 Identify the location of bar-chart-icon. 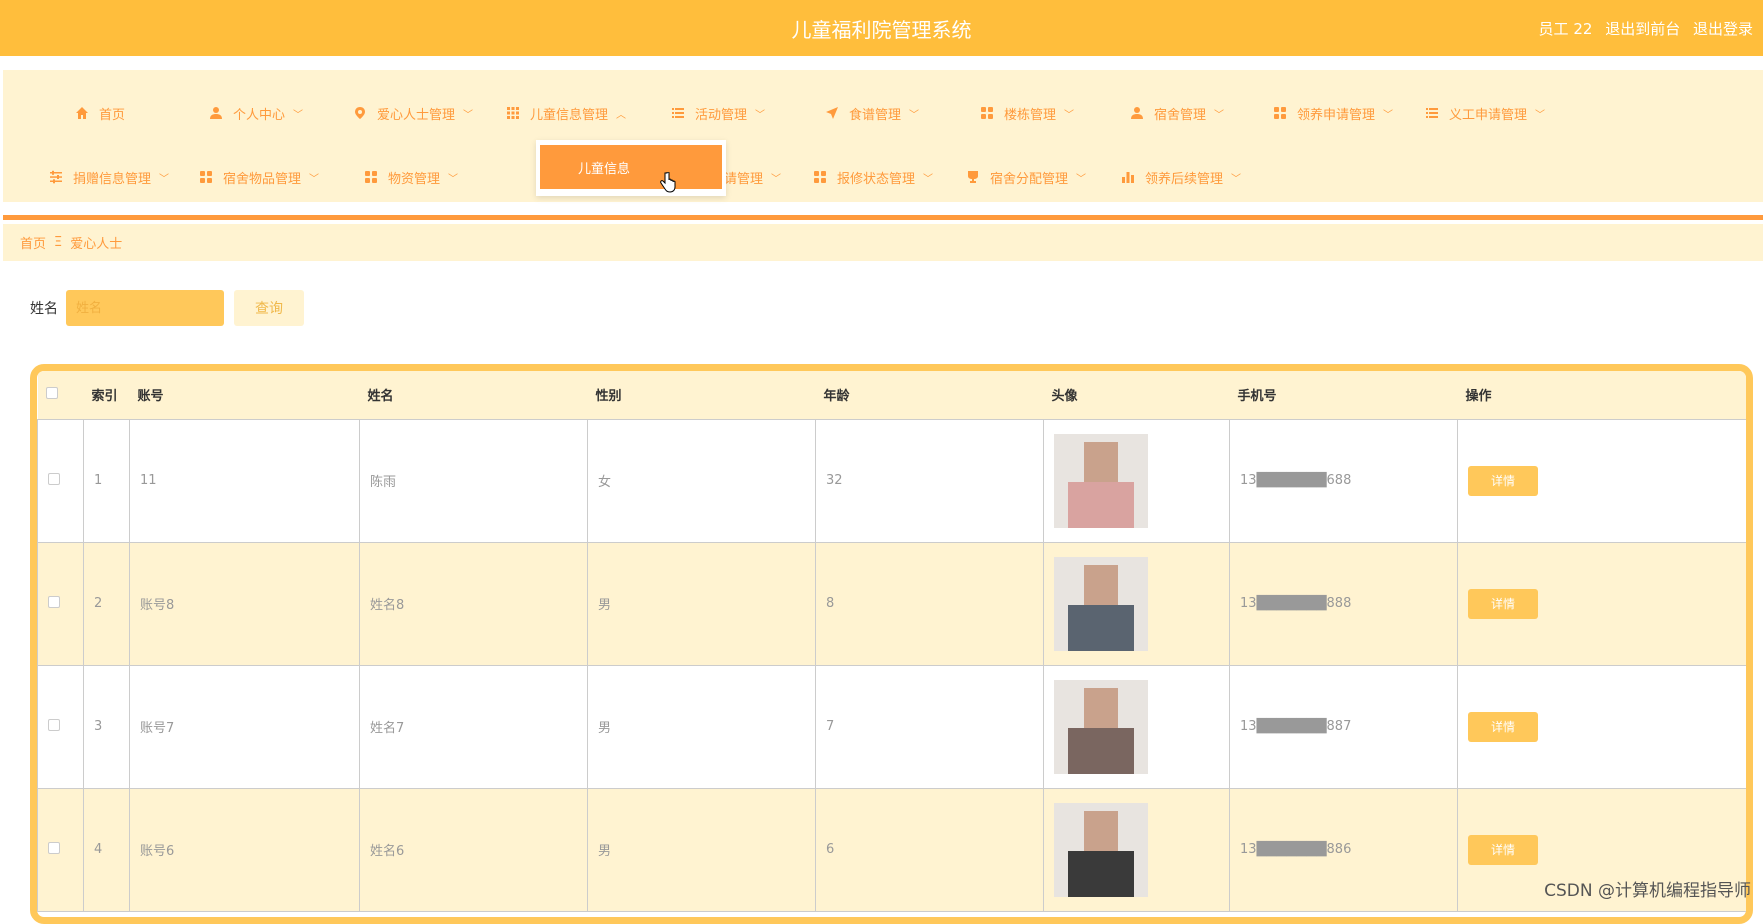
(1128, 177).